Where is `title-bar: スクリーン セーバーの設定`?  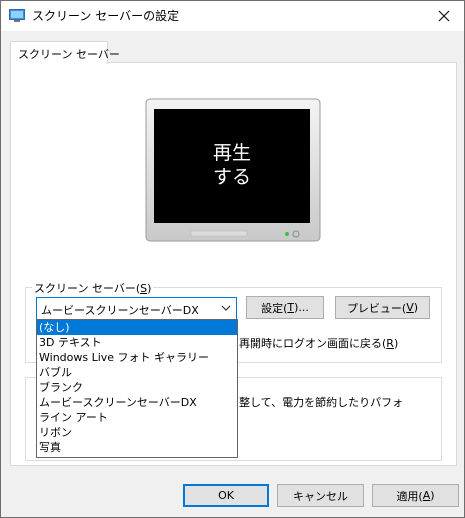
title-bar: スクリーン セーバーの設定 is located at coordinates (232, 16).